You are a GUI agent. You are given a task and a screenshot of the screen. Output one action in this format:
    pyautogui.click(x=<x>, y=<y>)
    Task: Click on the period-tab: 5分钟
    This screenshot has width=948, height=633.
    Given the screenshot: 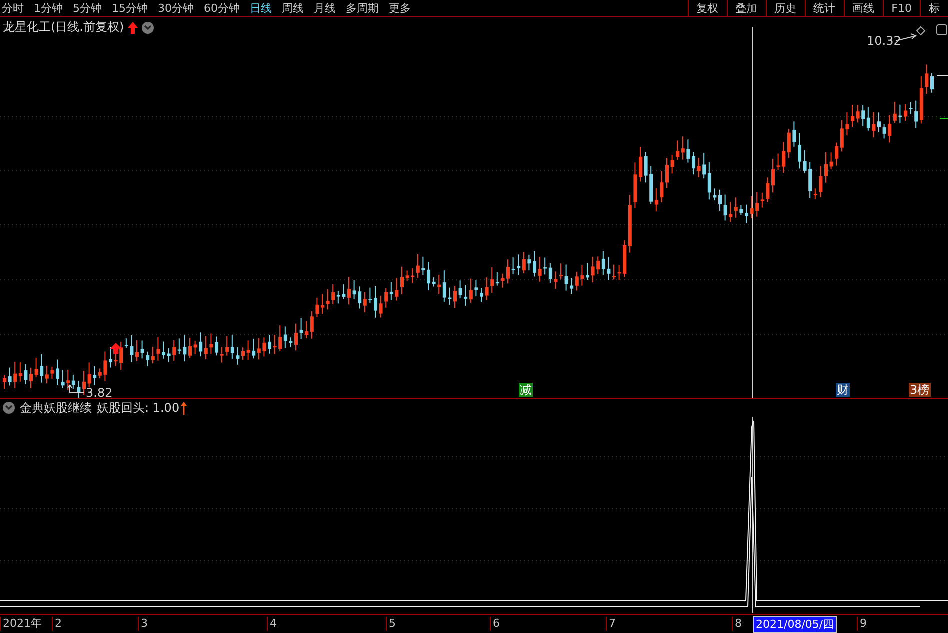 What is the action you would take?
    pyautogui.click(x=87, y=8)
    